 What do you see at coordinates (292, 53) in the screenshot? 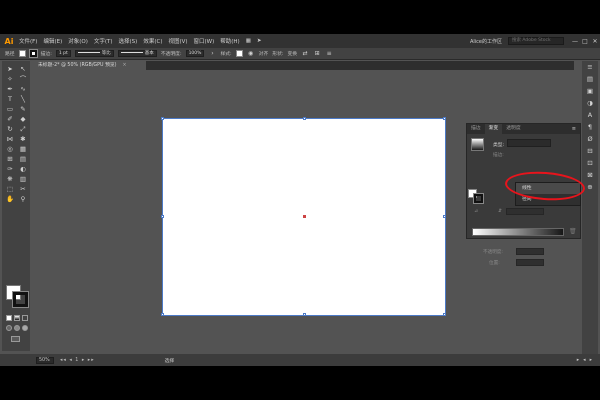
I see `transform-link: 变换` at bounding box center [292, 53].